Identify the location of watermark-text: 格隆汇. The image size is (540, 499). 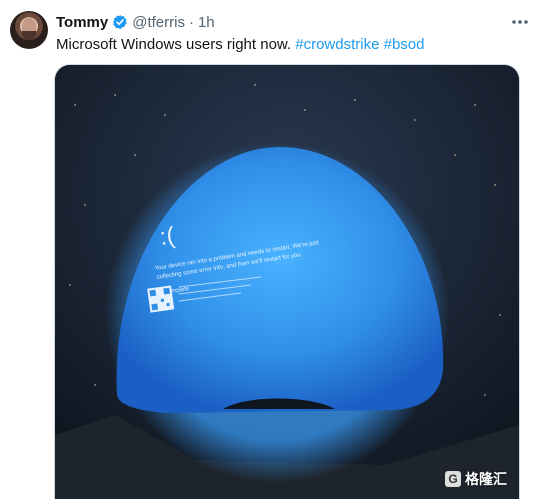
(486, 479).